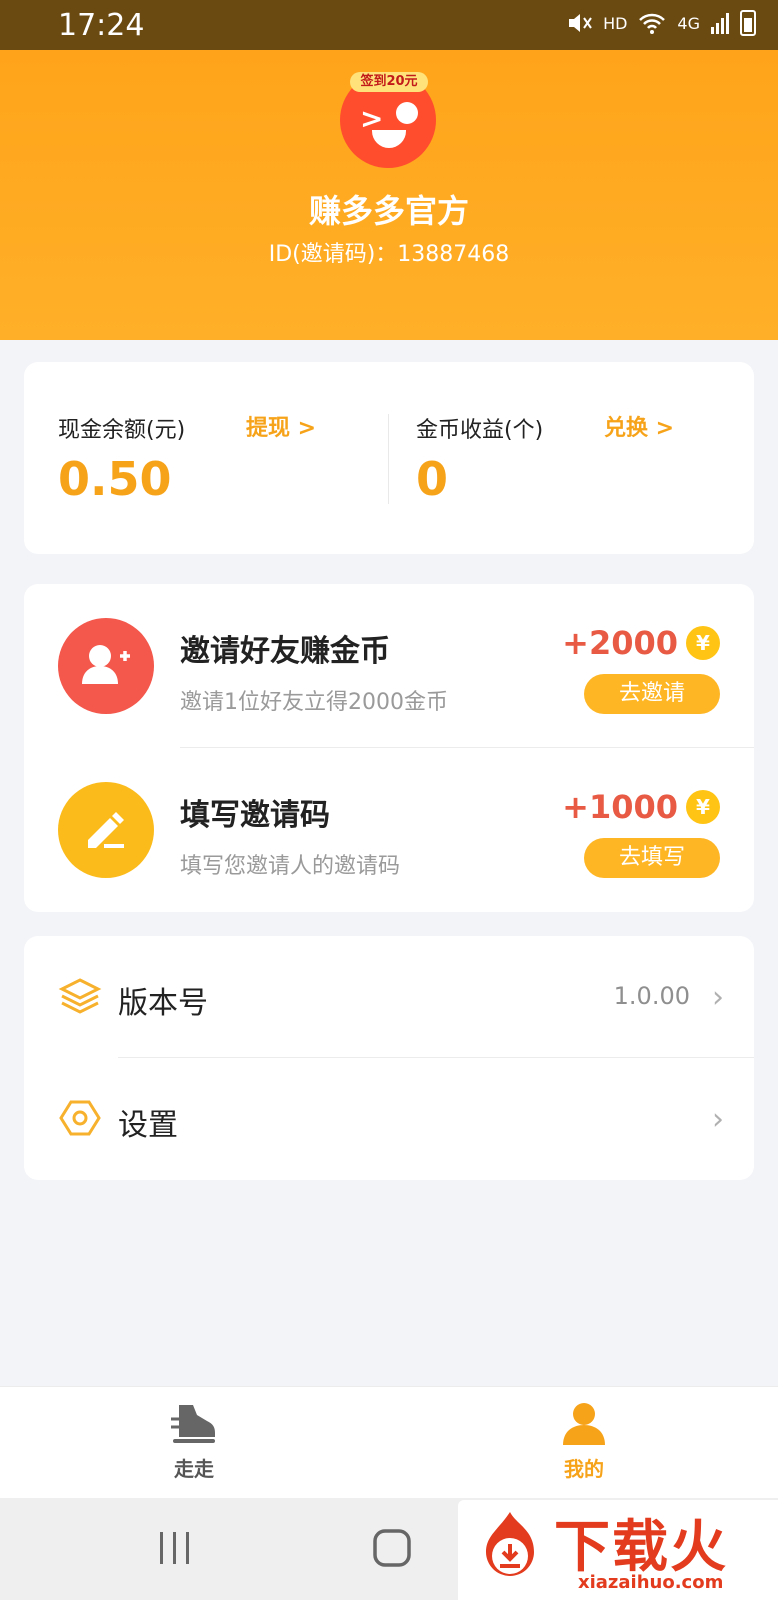  Describe the element at coordinates (615, 23) in the screenshot. I see `hd-label: HD` at that location.